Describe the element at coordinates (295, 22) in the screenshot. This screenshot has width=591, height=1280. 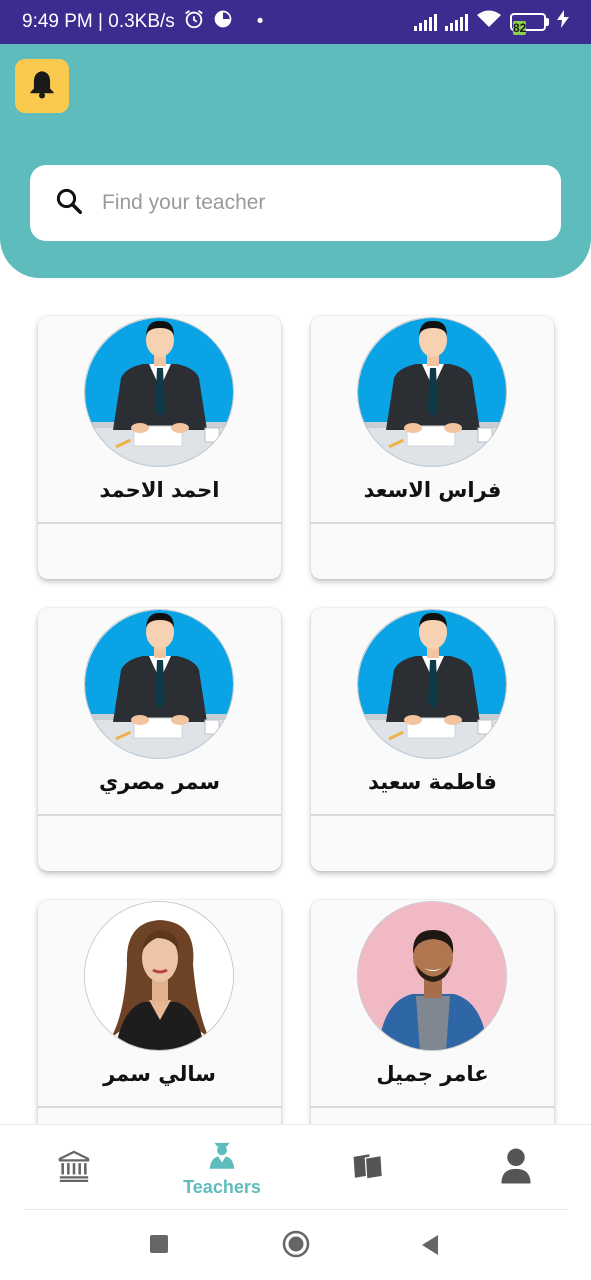
I see `status-bar: 9:49 PM | 0.3KB/s • 82` at that location.